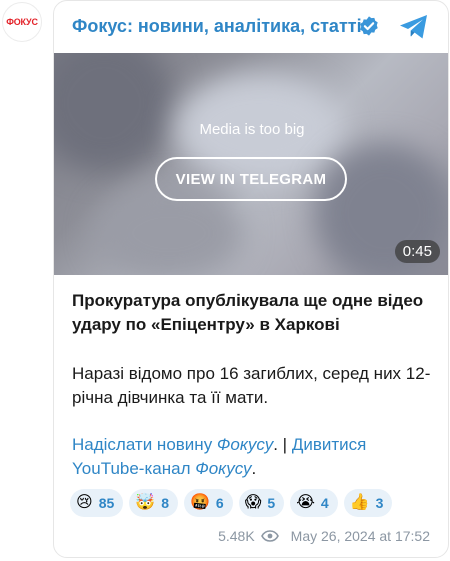 This screenshot has height=561, width=450. Describe the element at coordinates (417, 251) in the screenshot. I see `video-duration: 0:45` at that location.